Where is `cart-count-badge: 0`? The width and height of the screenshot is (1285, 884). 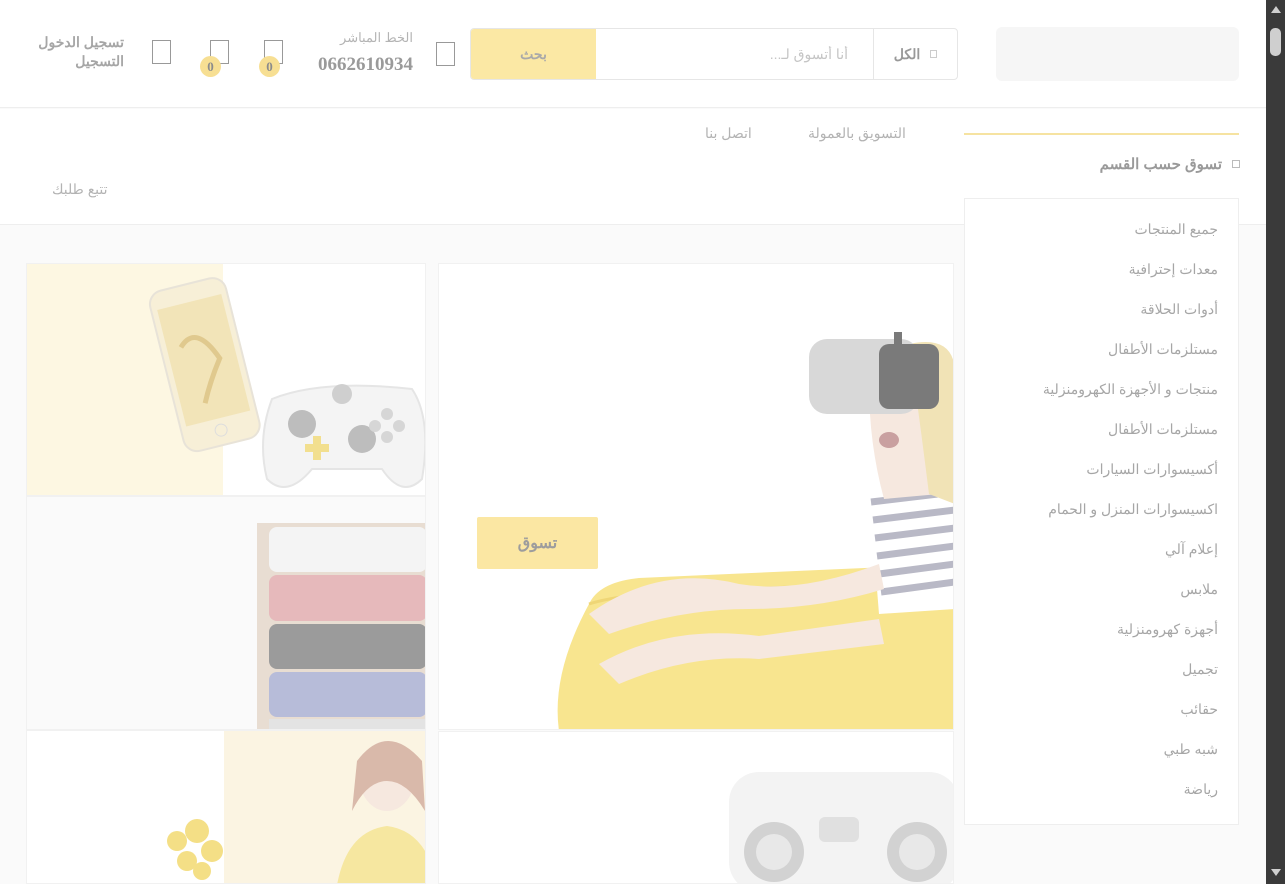 cart-count-badge: 0 is located at coordinates (210, 66).